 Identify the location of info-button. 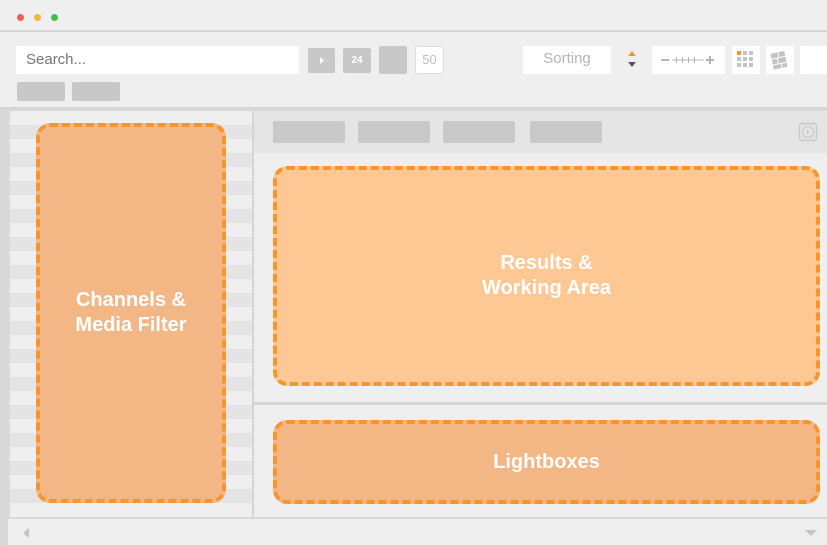
(808, 132).